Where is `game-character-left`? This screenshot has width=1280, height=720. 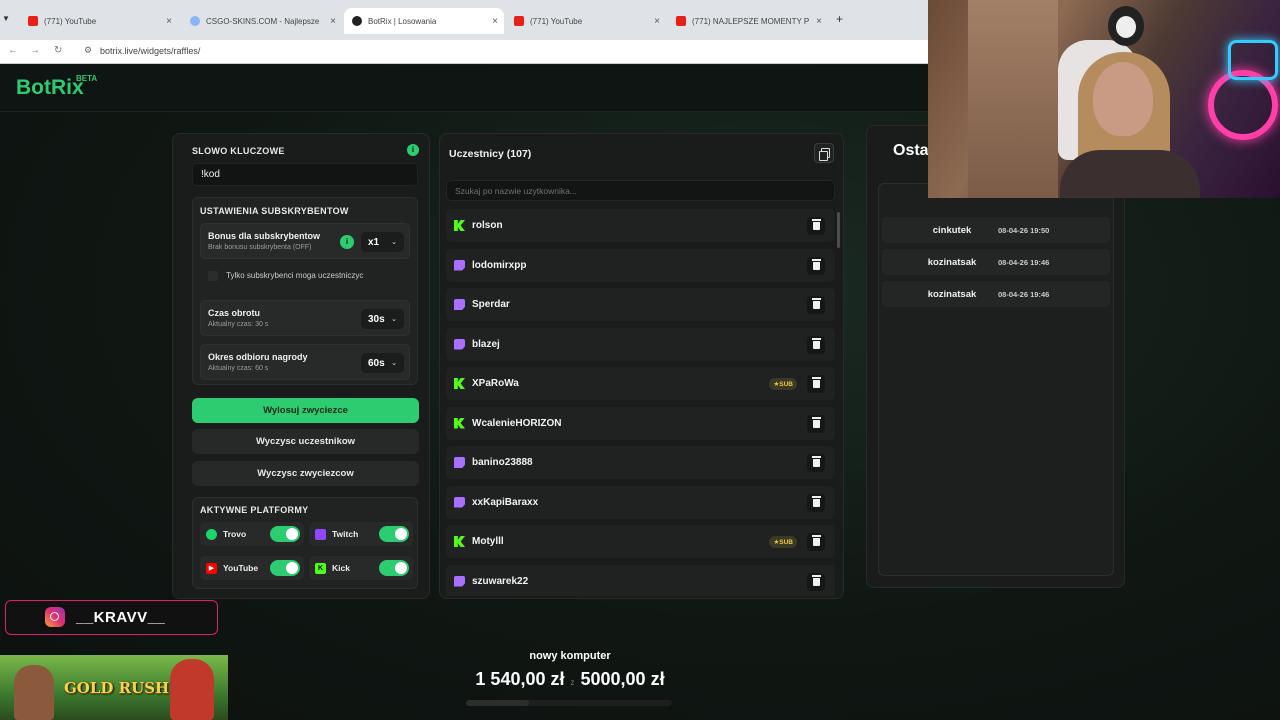
game-character-left is located at coordinates (34, 692).